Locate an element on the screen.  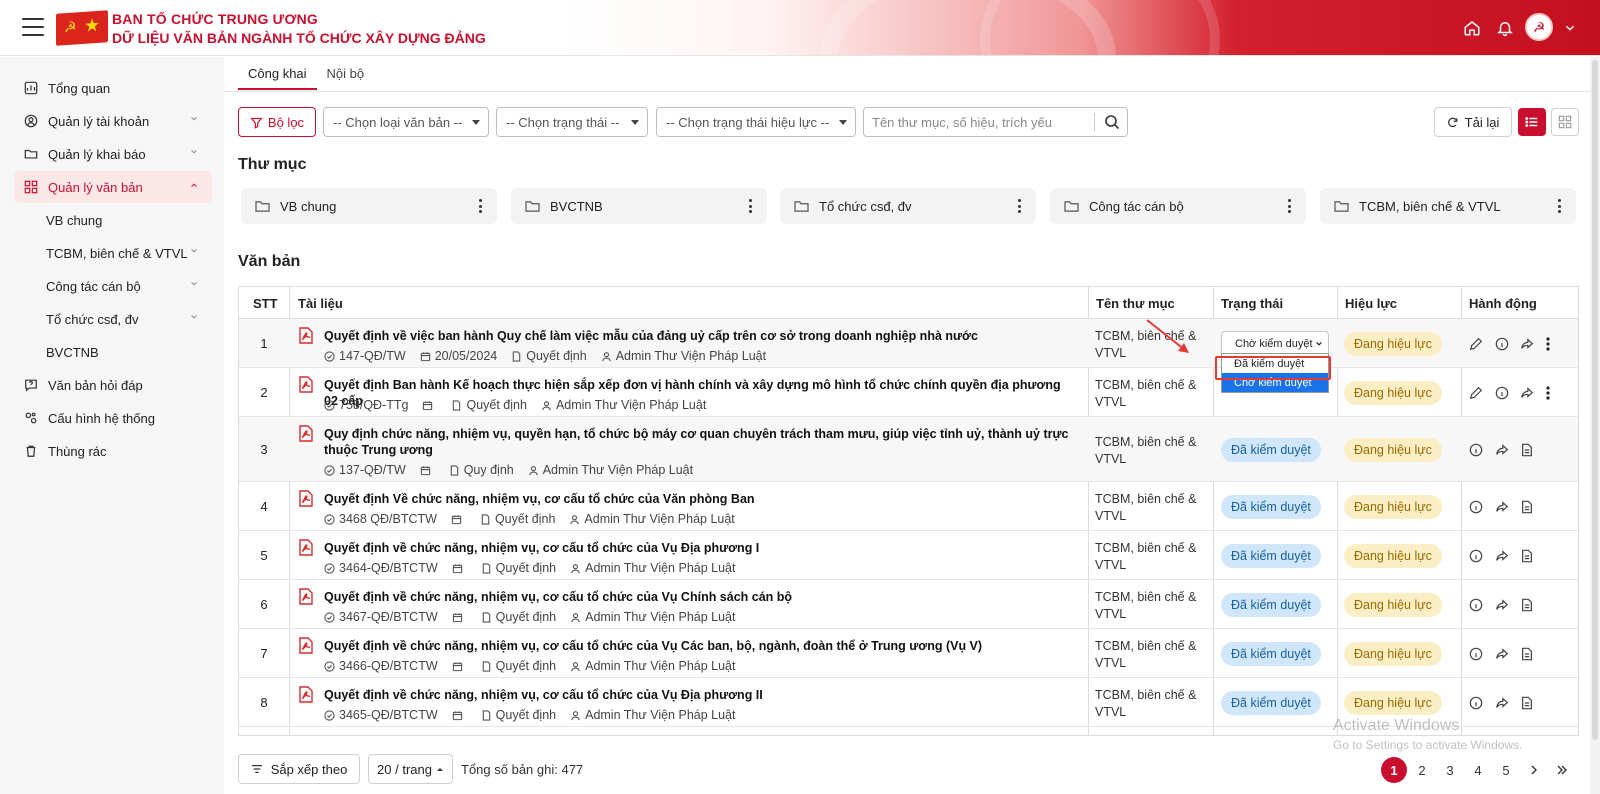
folder-name-cell: TCBM, biên chế & VTVL is located at coordinates (1146, 450).